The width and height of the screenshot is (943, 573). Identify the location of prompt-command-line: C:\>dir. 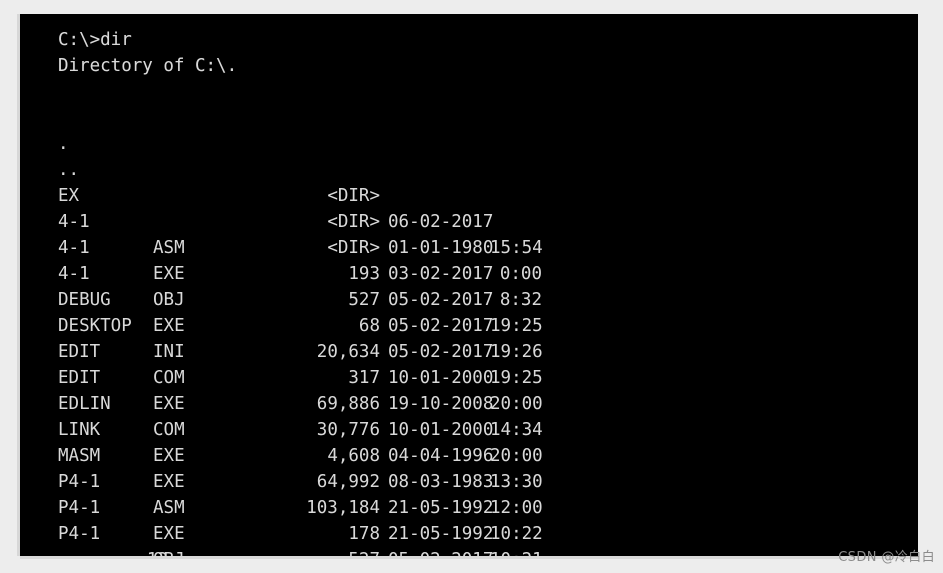
(95, 40).